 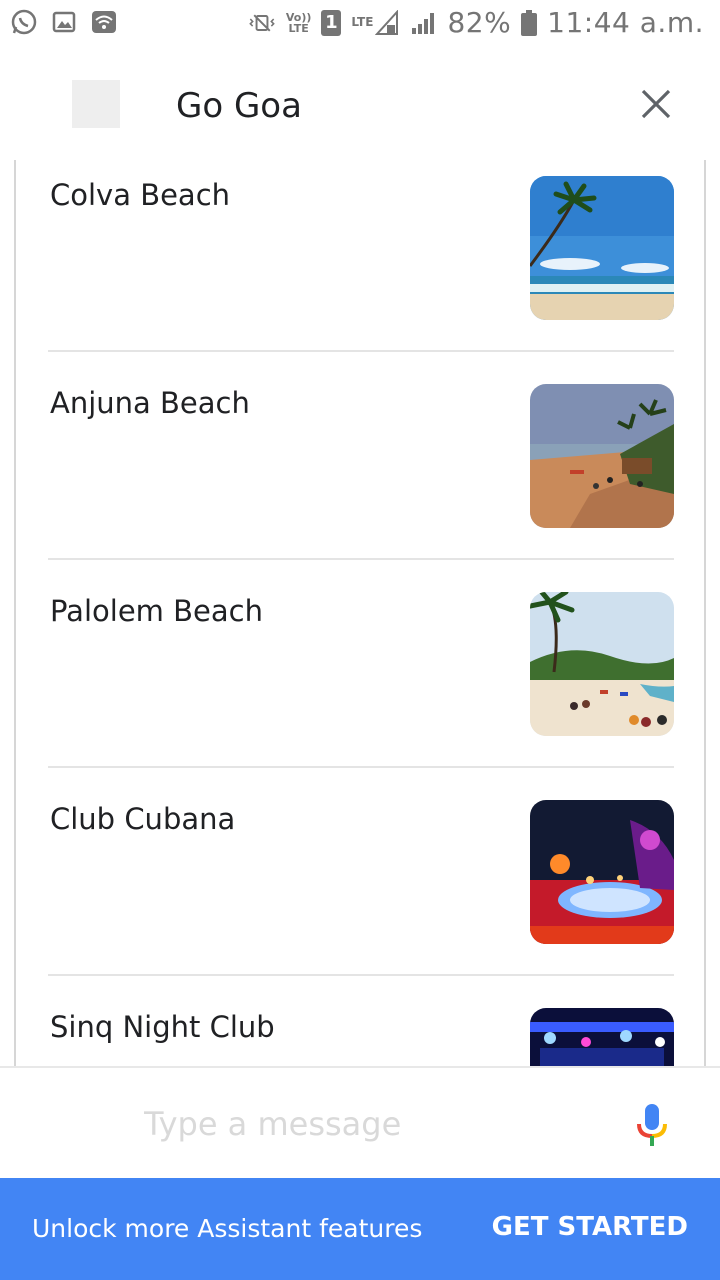 What do you see at coordinates (143, 819) in the screenshot?
I see `list-item-title: Club Cubana` at bounding box center [143, 819].